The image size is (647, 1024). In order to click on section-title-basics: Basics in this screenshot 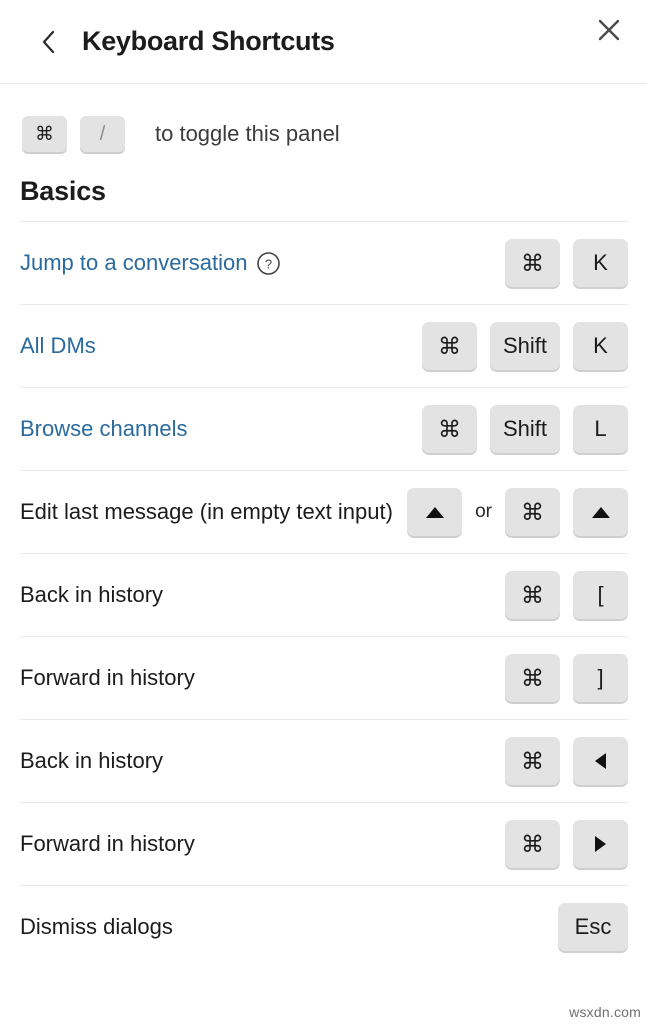, I will do `click(63, 191)`.